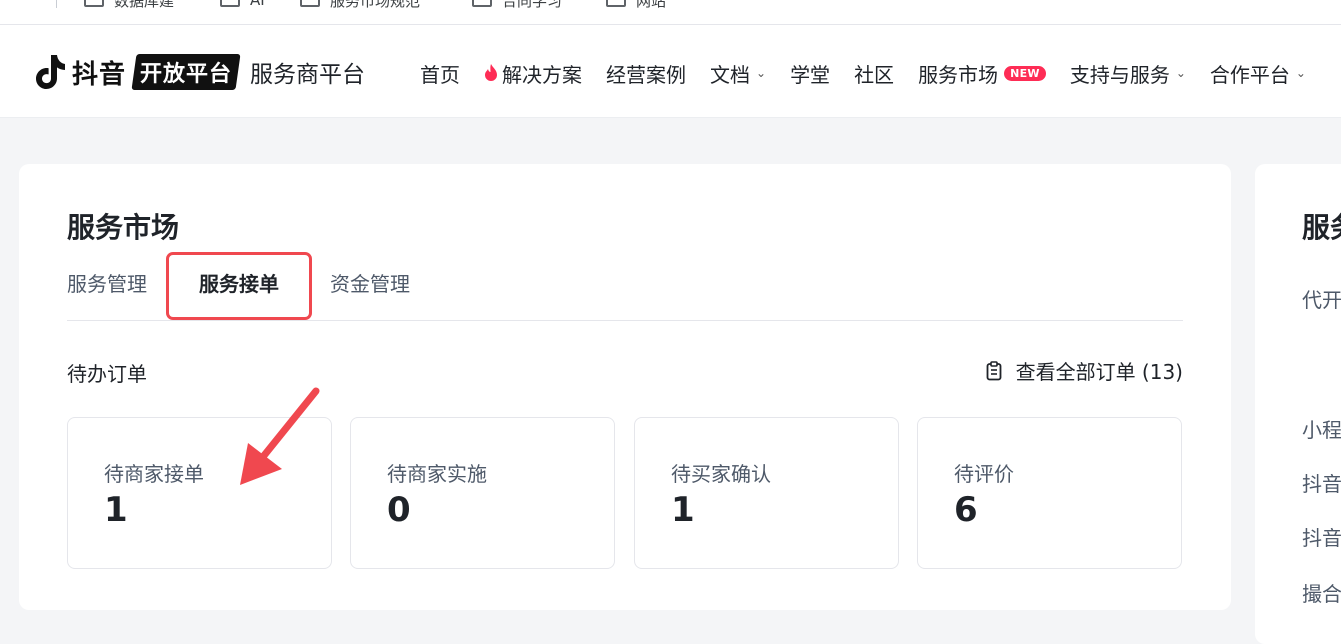  Describe the element at coordinates (154, 474) in the screenshot. I see `stat-label: 待商家接单` at that location.